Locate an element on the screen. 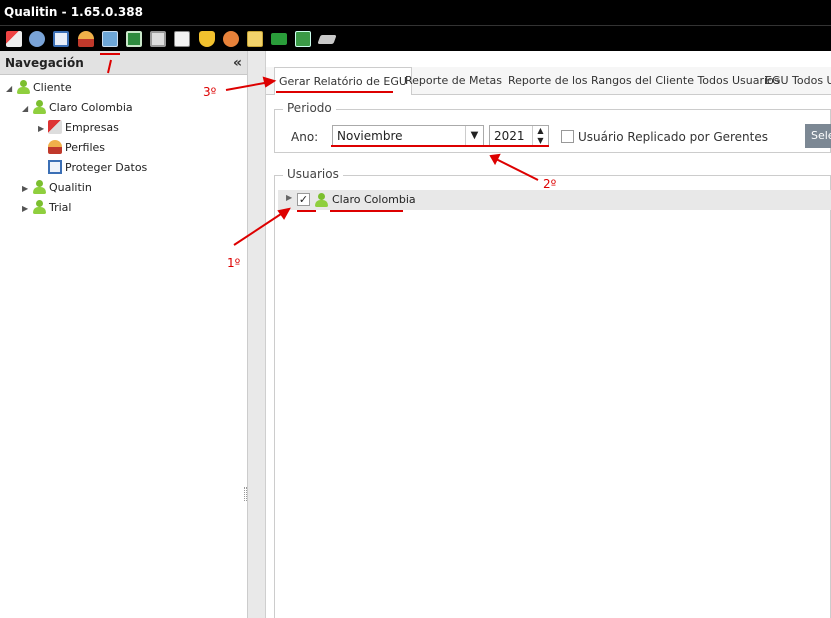 This screenshot has height=618, width=831. annotation-label-2: 2º is located at coordinates (550, 184).